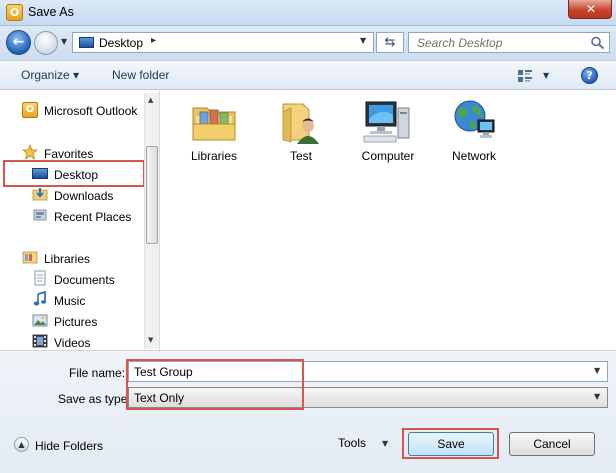 The width and height of the screenshot is (616, 473). What do you see at coordinates (308, 13) in the screenshot?
I see `title-bar` at bounding box center [308, 13].